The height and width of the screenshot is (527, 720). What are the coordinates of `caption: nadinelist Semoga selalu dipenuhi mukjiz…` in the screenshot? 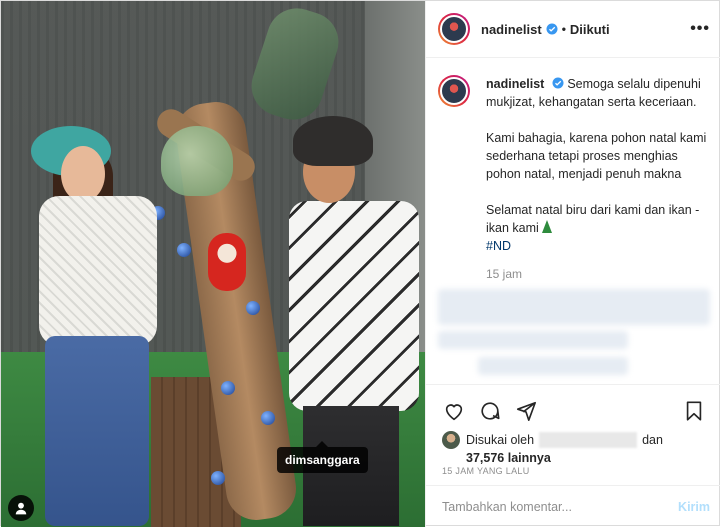 It's located at (574, 165).